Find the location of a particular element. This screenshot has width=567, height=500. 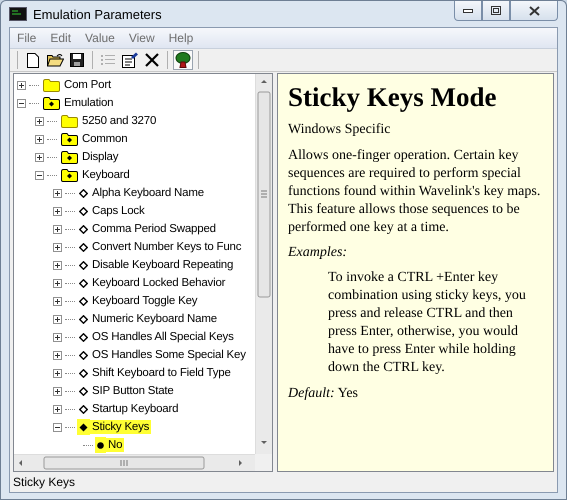

tree-item: Caps Lock is located at coordinates (118, 211).